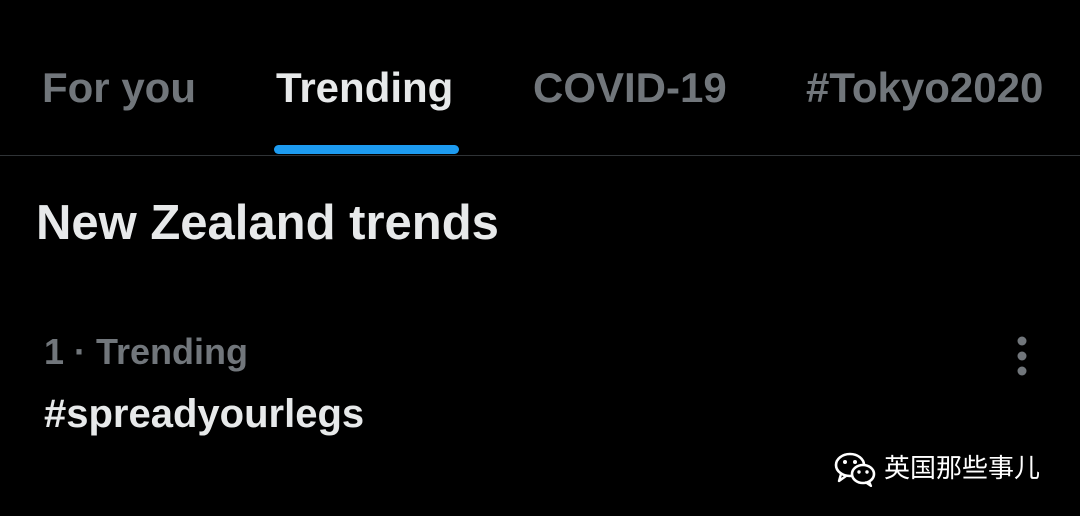  What do you see at coordinates (364, 107) in the screenshot?
I see `tab-trending: Trending` at bounding box center [364, 107].